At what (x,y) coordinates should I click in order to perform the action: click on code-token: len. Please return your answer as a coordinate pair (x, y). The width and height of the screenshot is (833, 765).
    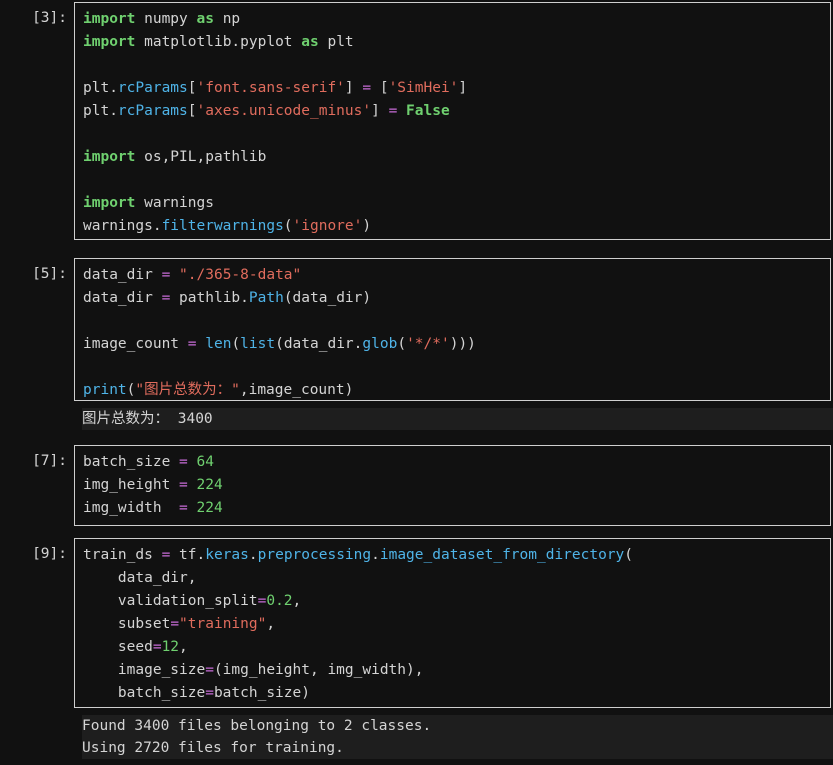
    Looking at the image, I should click on (218, 344).